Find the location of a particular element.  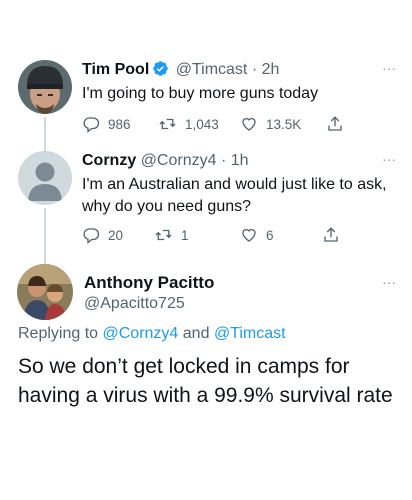

author-handle: @Apacitto725 is located at coordinates (241, 303).